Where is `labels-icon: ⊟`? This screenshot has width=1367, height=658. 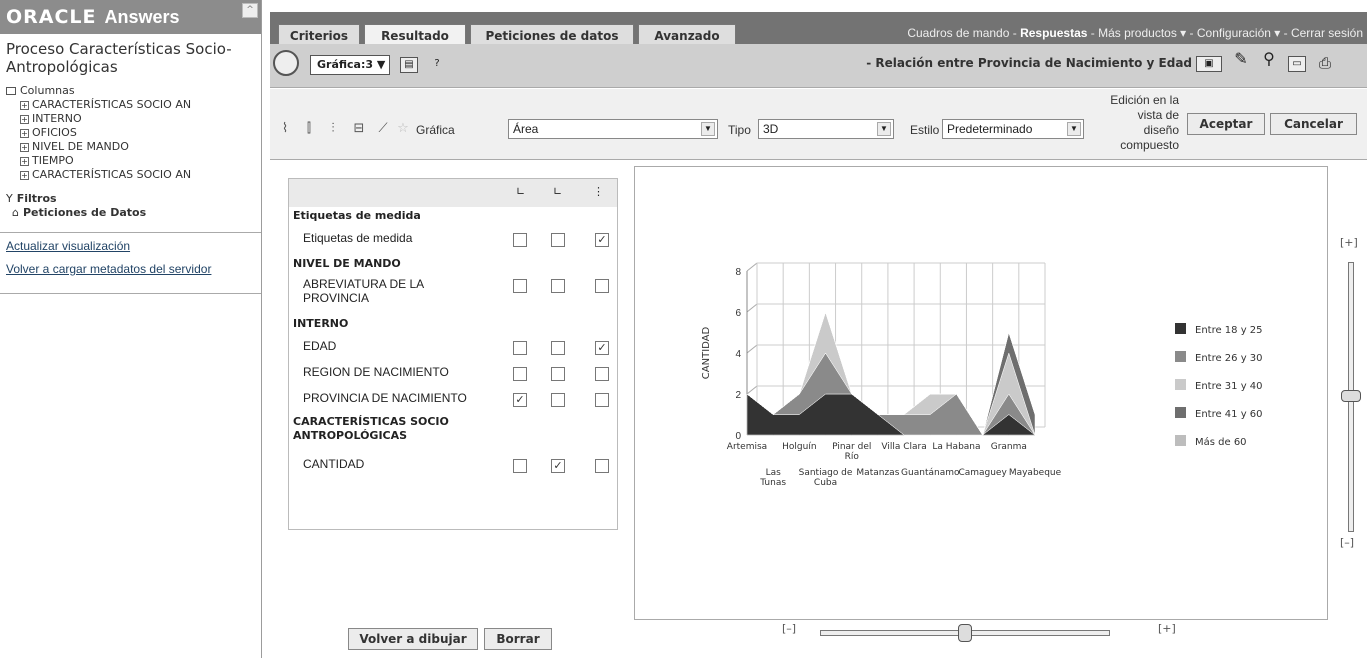
labels-icon: ⊟ is located at coordinates (359, 129).